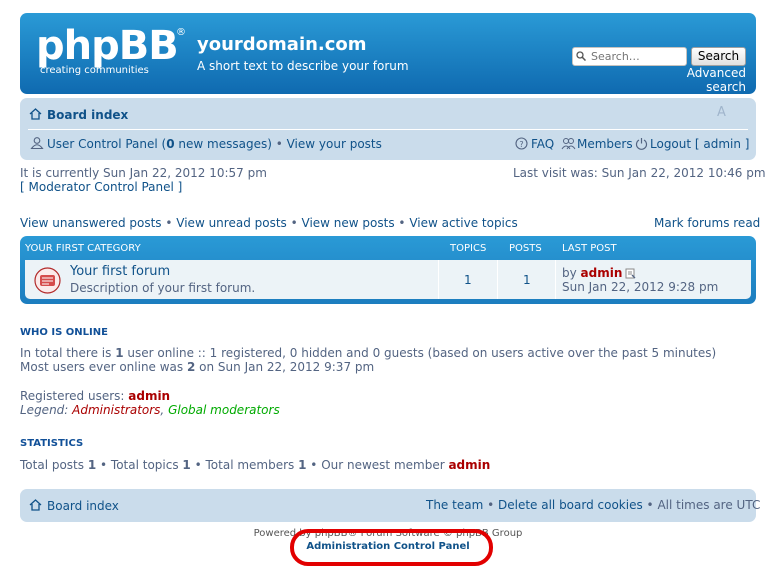 The width and height of the screenshot is (776, 569). I want to click on text: In total there is, so click(68, 353).